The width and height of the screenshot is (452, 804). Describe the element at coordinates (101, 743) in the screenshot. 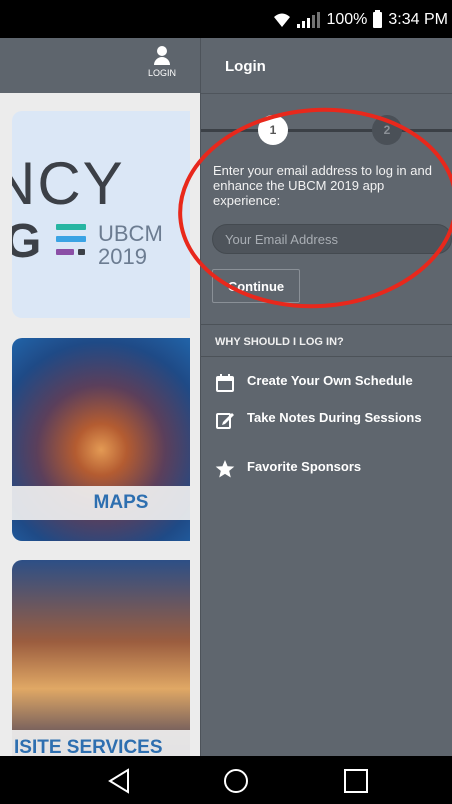

I see `tile-label: ISITE SERVICES` at that location.